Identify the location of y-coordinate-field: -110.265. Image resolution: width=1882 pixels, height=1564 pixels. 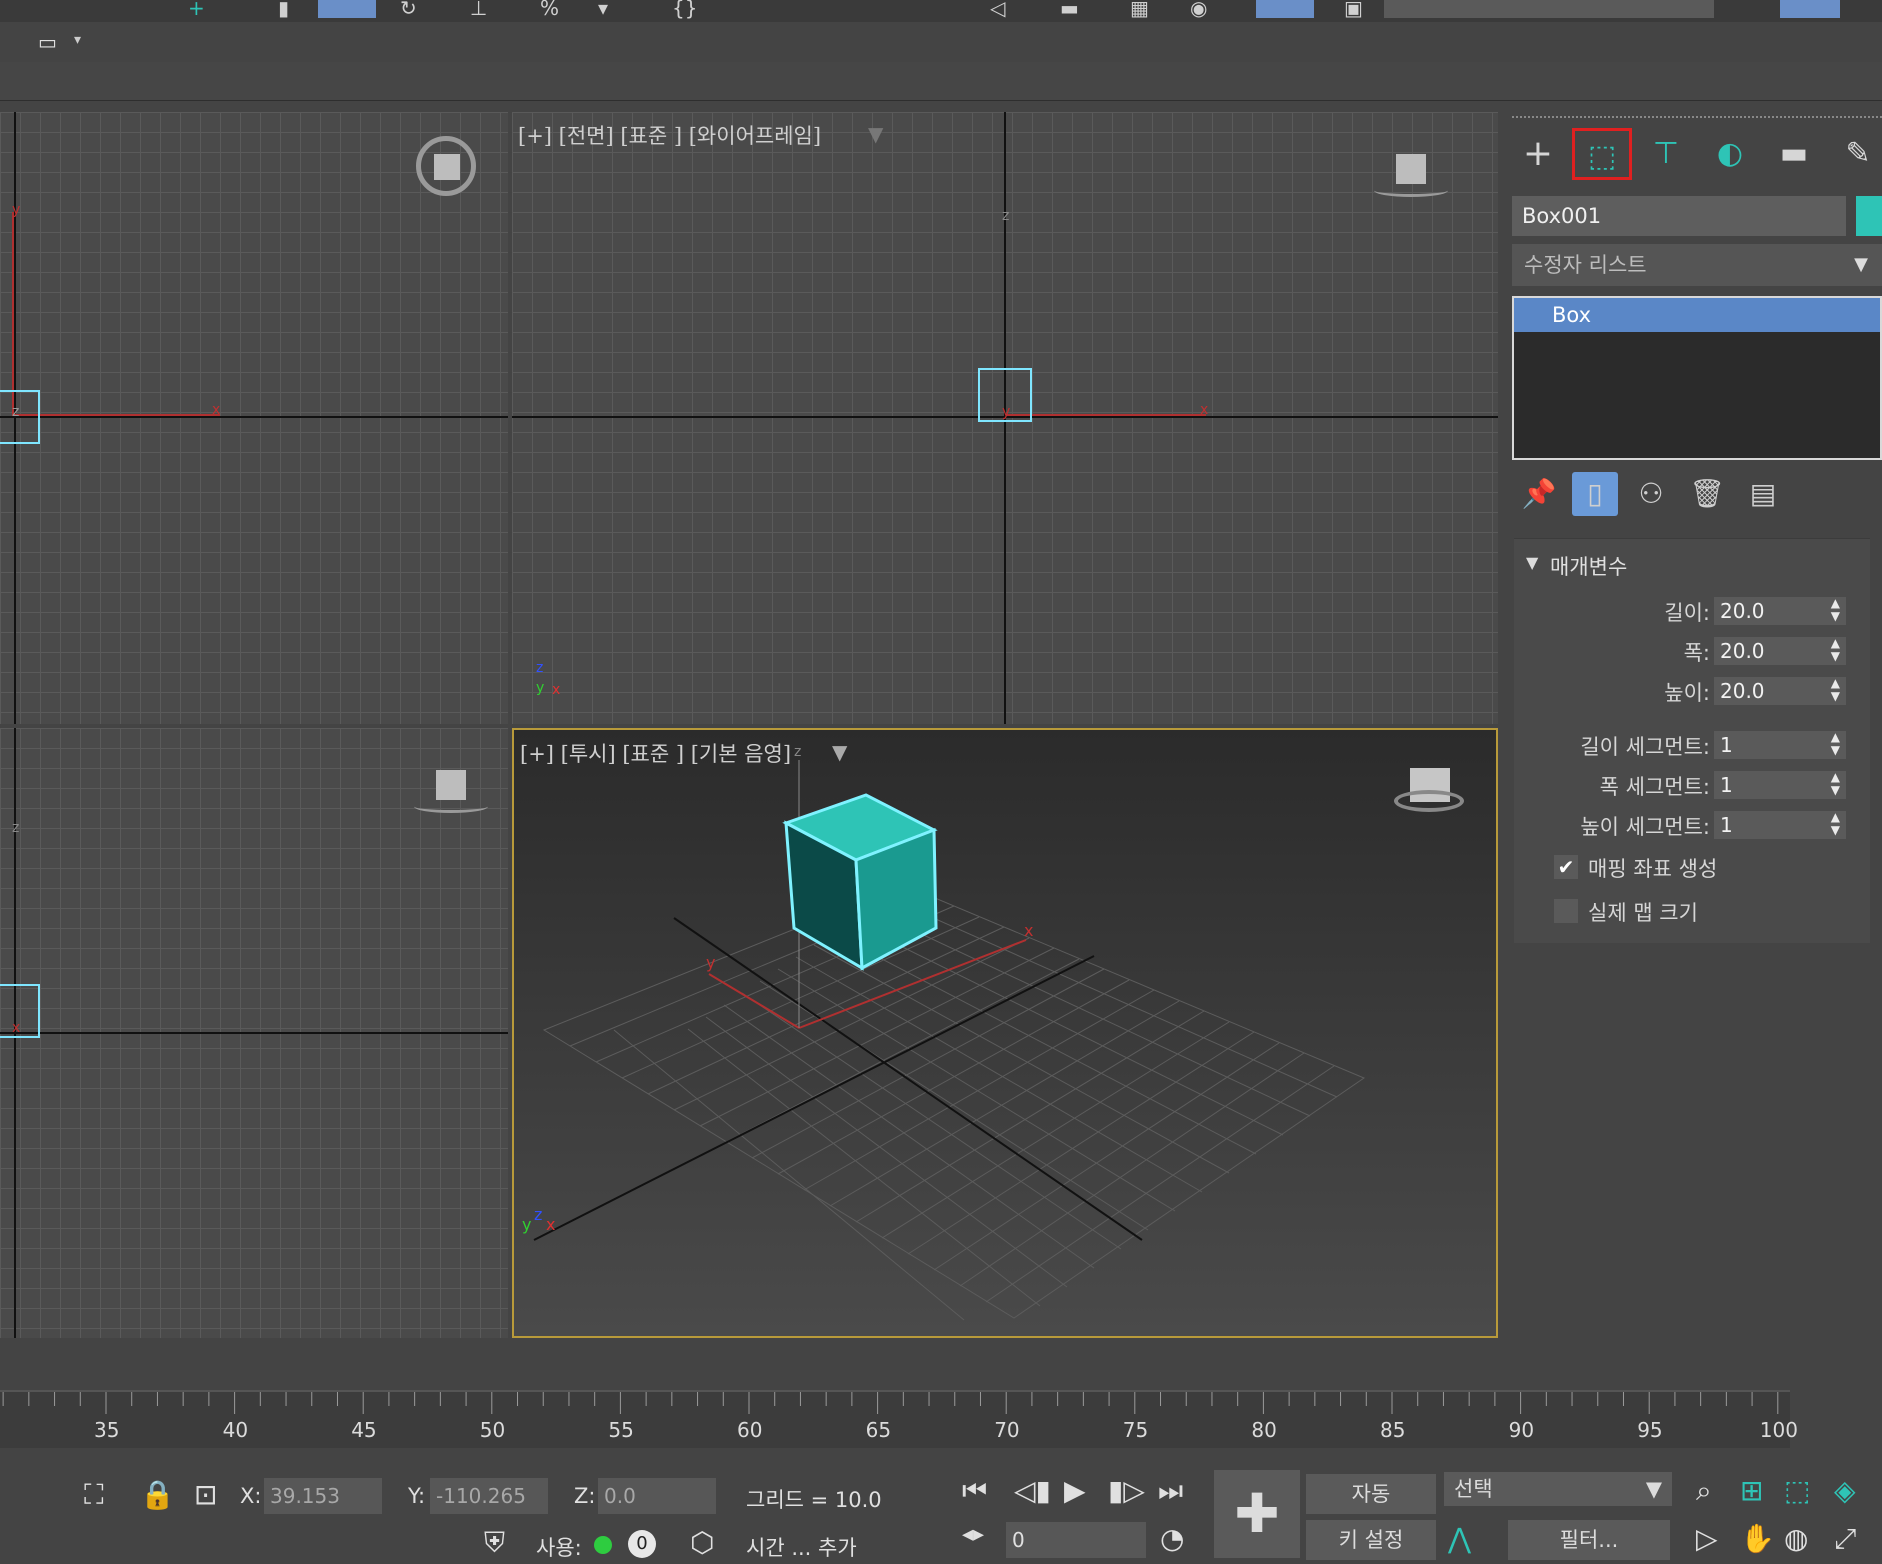
(489, 1496).